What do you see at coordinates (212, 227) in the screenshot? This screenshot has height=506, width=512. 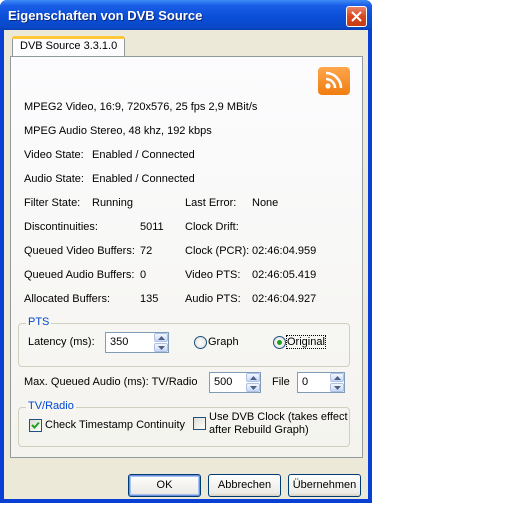 I see `clock-drift-label: Clock Drift:` at bounding box center [212, 227].